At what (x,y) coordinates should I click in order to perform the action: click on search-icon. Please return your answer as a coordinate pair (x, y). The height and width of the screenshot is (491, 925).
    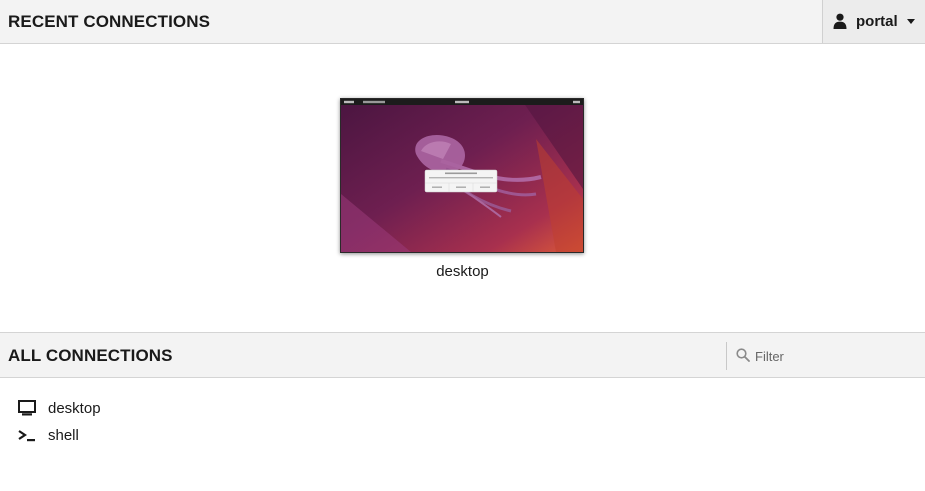
    Looking at the image, I should click on (743, 355).